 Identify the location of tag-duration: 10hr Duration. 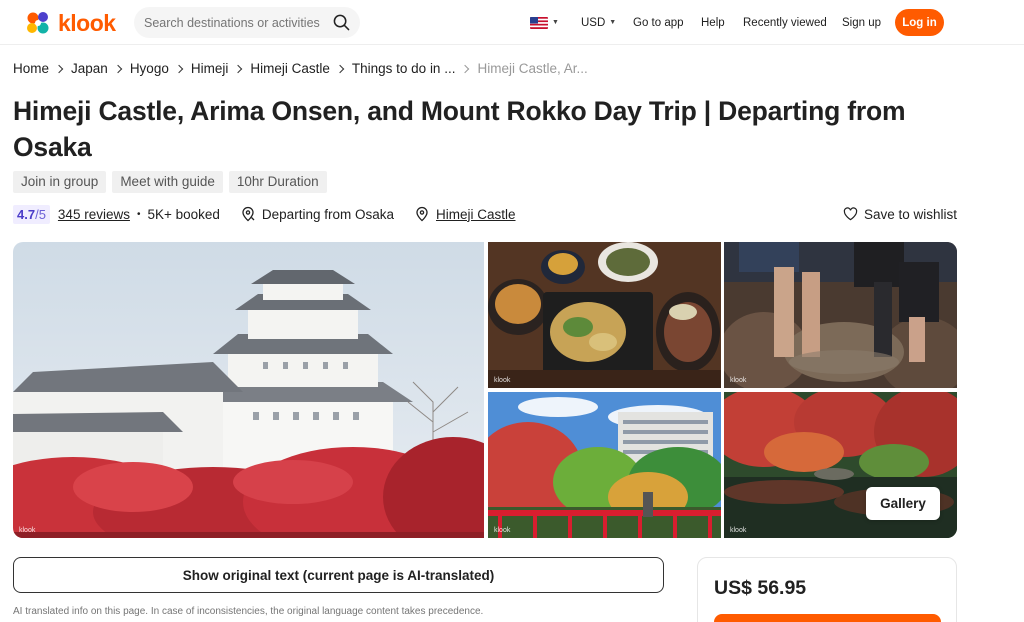
(277, 182).